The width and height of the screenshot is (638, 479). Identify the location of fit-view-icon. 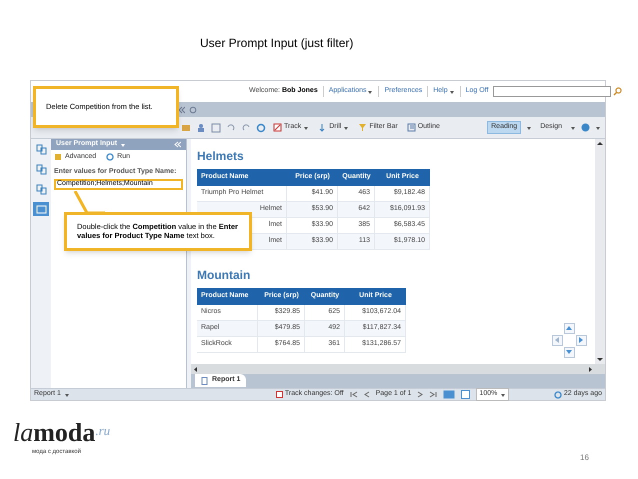
(465, 394).